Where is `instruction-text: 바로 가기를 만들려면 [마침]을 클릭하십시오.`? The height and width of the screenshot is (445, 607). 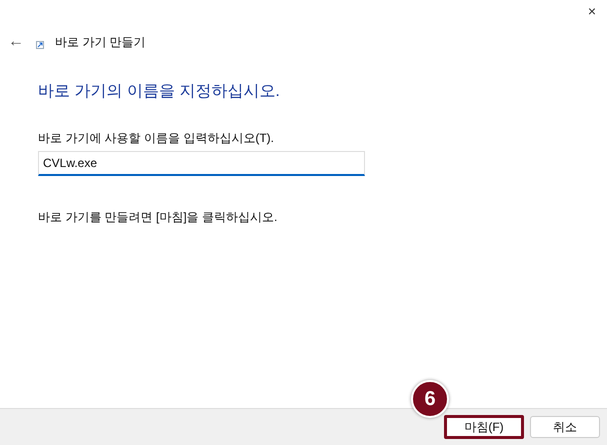 instruction-text: 바로 가기를 만들려면 [마침]을 클릭하십시오. is located at coordinates (158, 217).